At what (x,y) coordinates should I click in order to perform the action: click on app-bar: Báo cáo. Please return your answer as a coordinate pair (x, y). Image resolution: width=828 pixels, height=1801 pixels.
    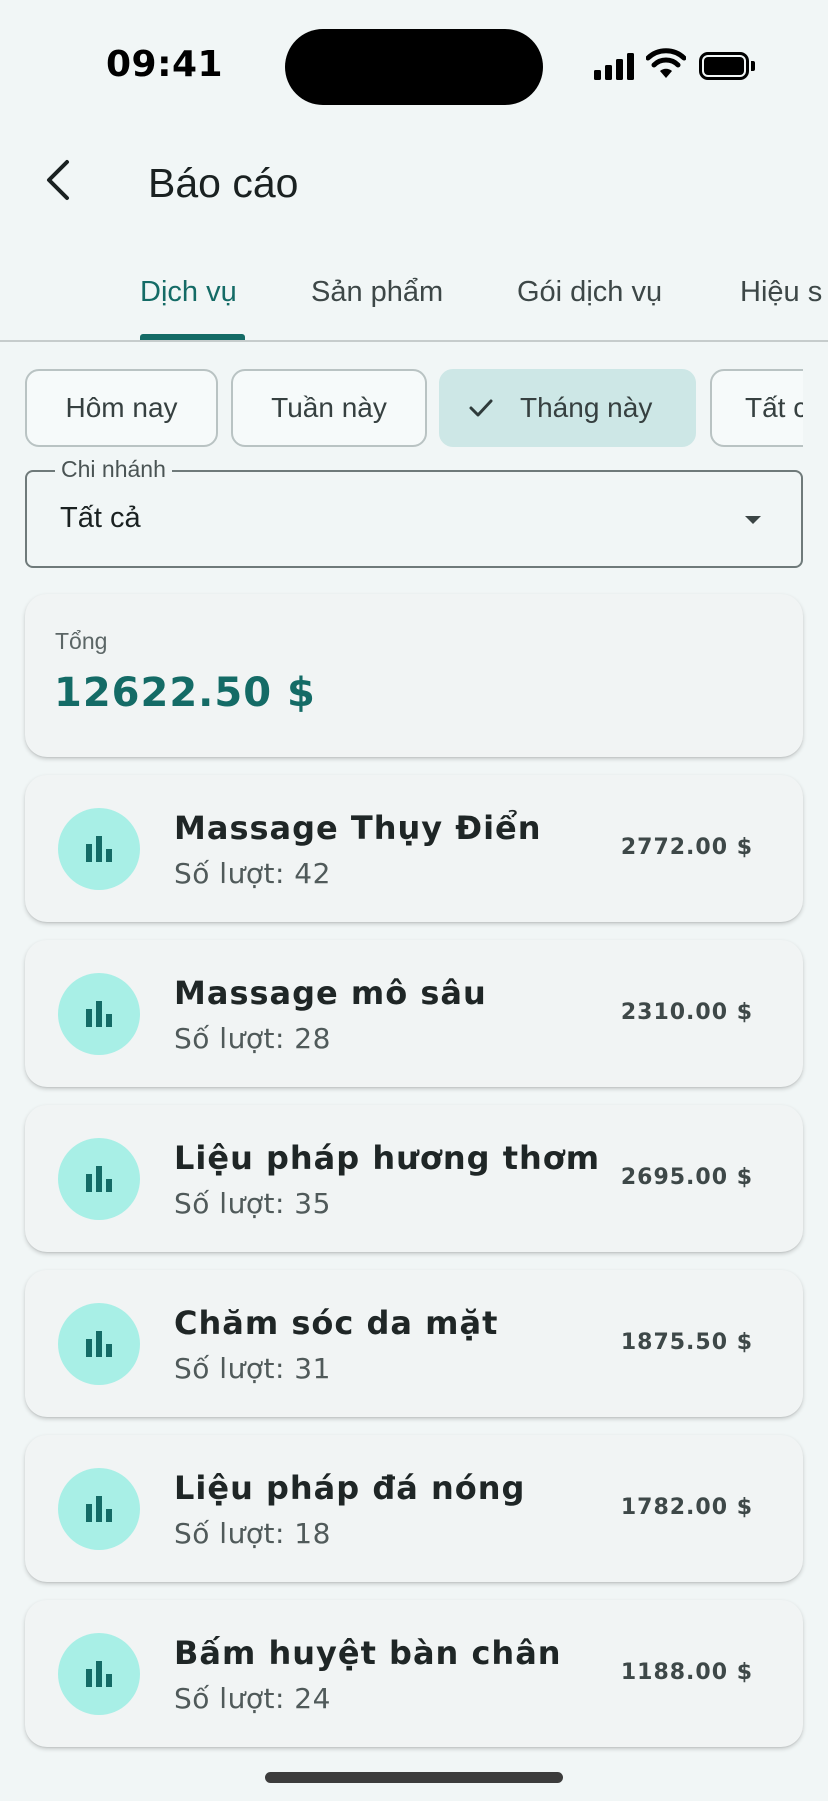
    Looking at the image, I should click on (414, 187).